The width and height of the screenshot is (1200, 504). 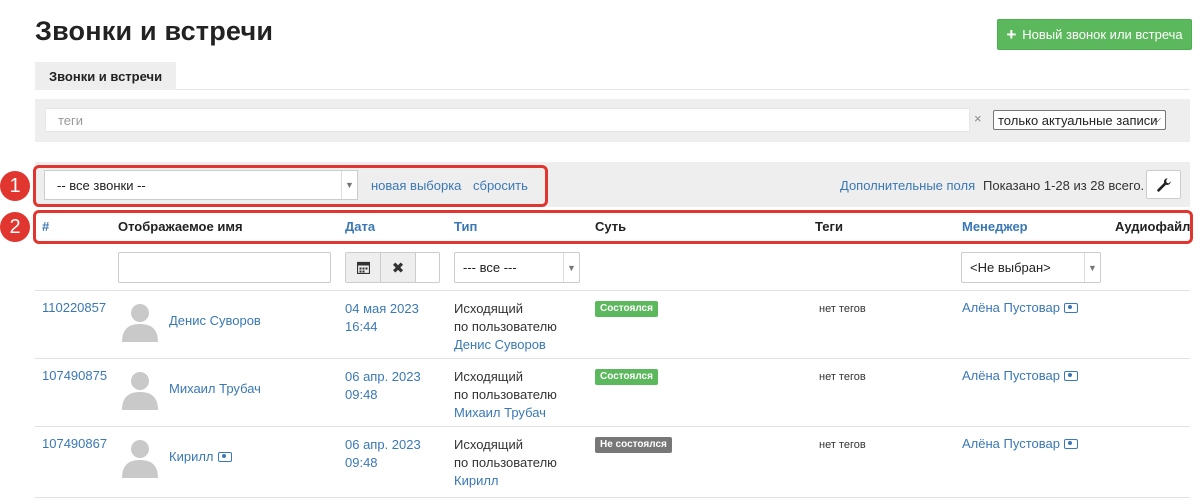 I want to click on tags-input: теги, so click(x=507, y=120).